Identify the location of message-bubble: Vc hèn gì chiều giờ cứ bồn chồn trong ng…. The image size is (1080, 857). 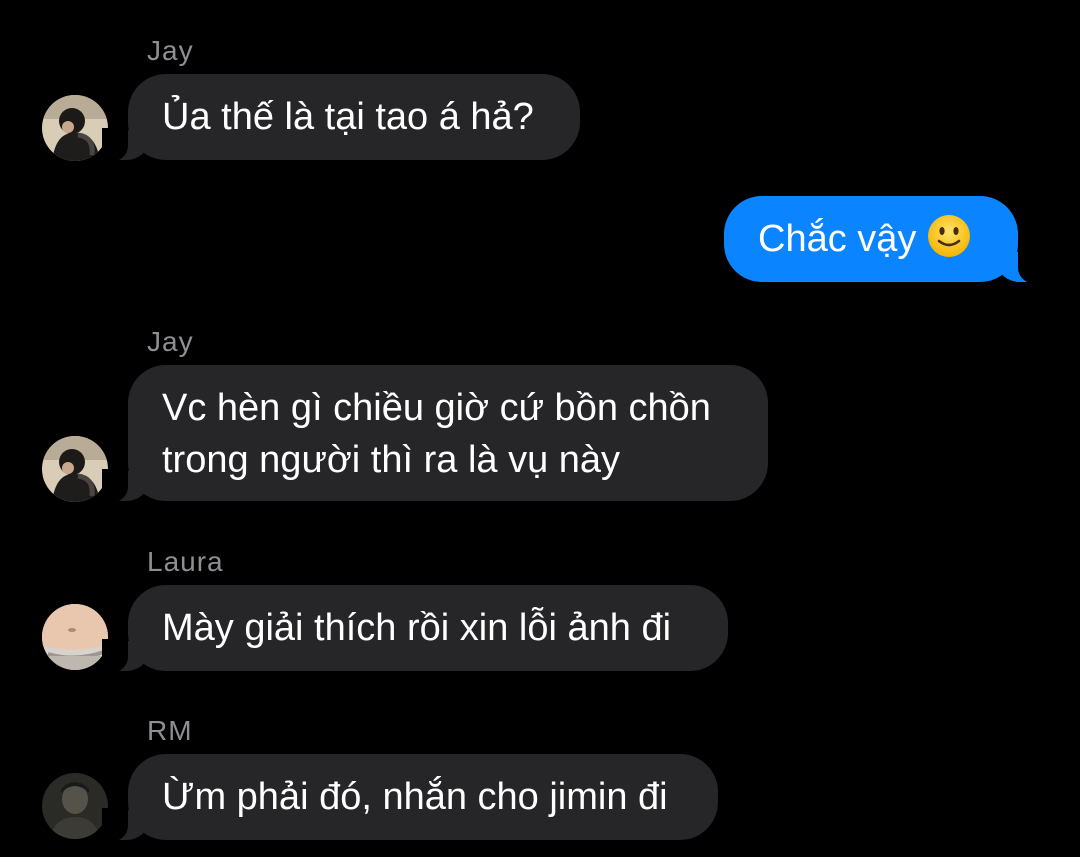
(435, 434).